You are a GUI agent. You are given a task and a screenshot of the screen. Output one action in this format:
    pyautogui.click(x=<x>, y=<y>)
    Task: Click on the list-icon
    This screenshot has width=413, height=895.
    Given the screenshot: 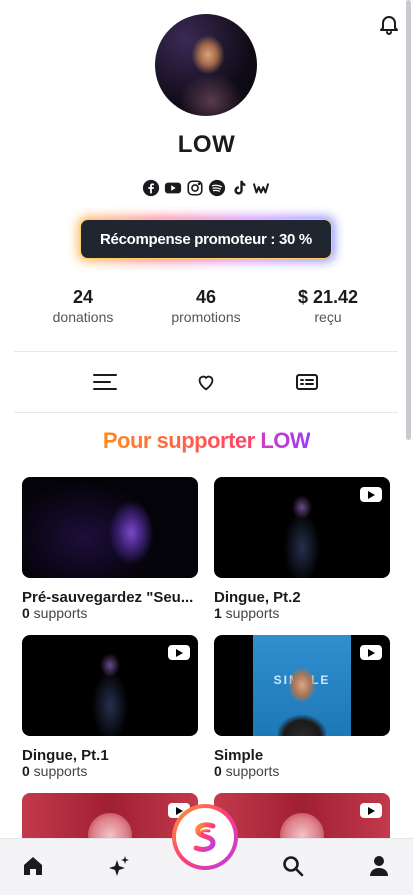 What is the action you would take?
    pyautogui.click(x=105, y=382)
    